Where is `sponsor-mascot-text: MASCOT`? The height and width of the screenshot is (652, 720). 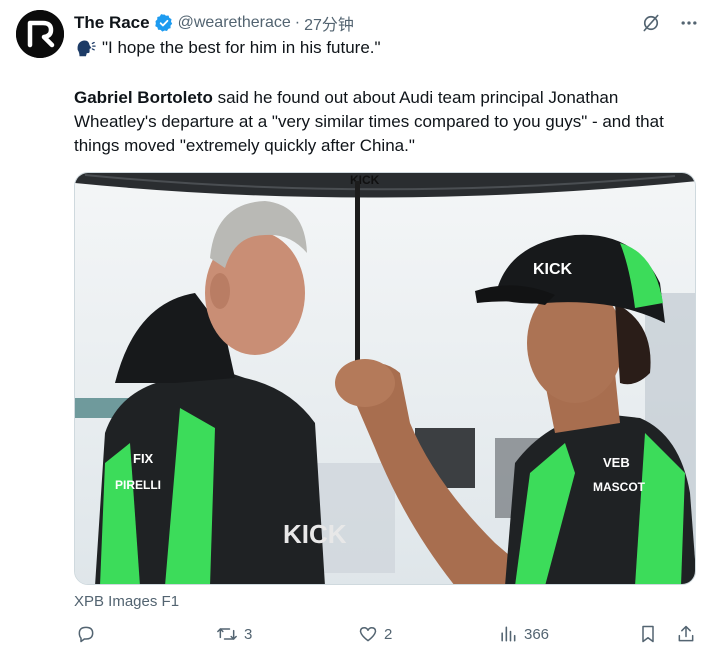
sponsor-mascot-text: MASCOT is located at coordinates (619, 487).